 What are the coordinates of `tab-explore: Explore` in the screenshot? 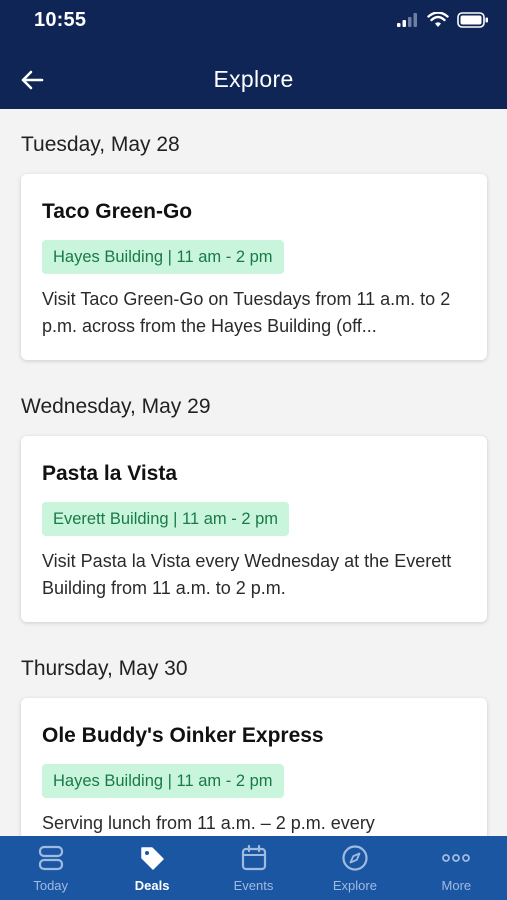 It's located at (354, 868).